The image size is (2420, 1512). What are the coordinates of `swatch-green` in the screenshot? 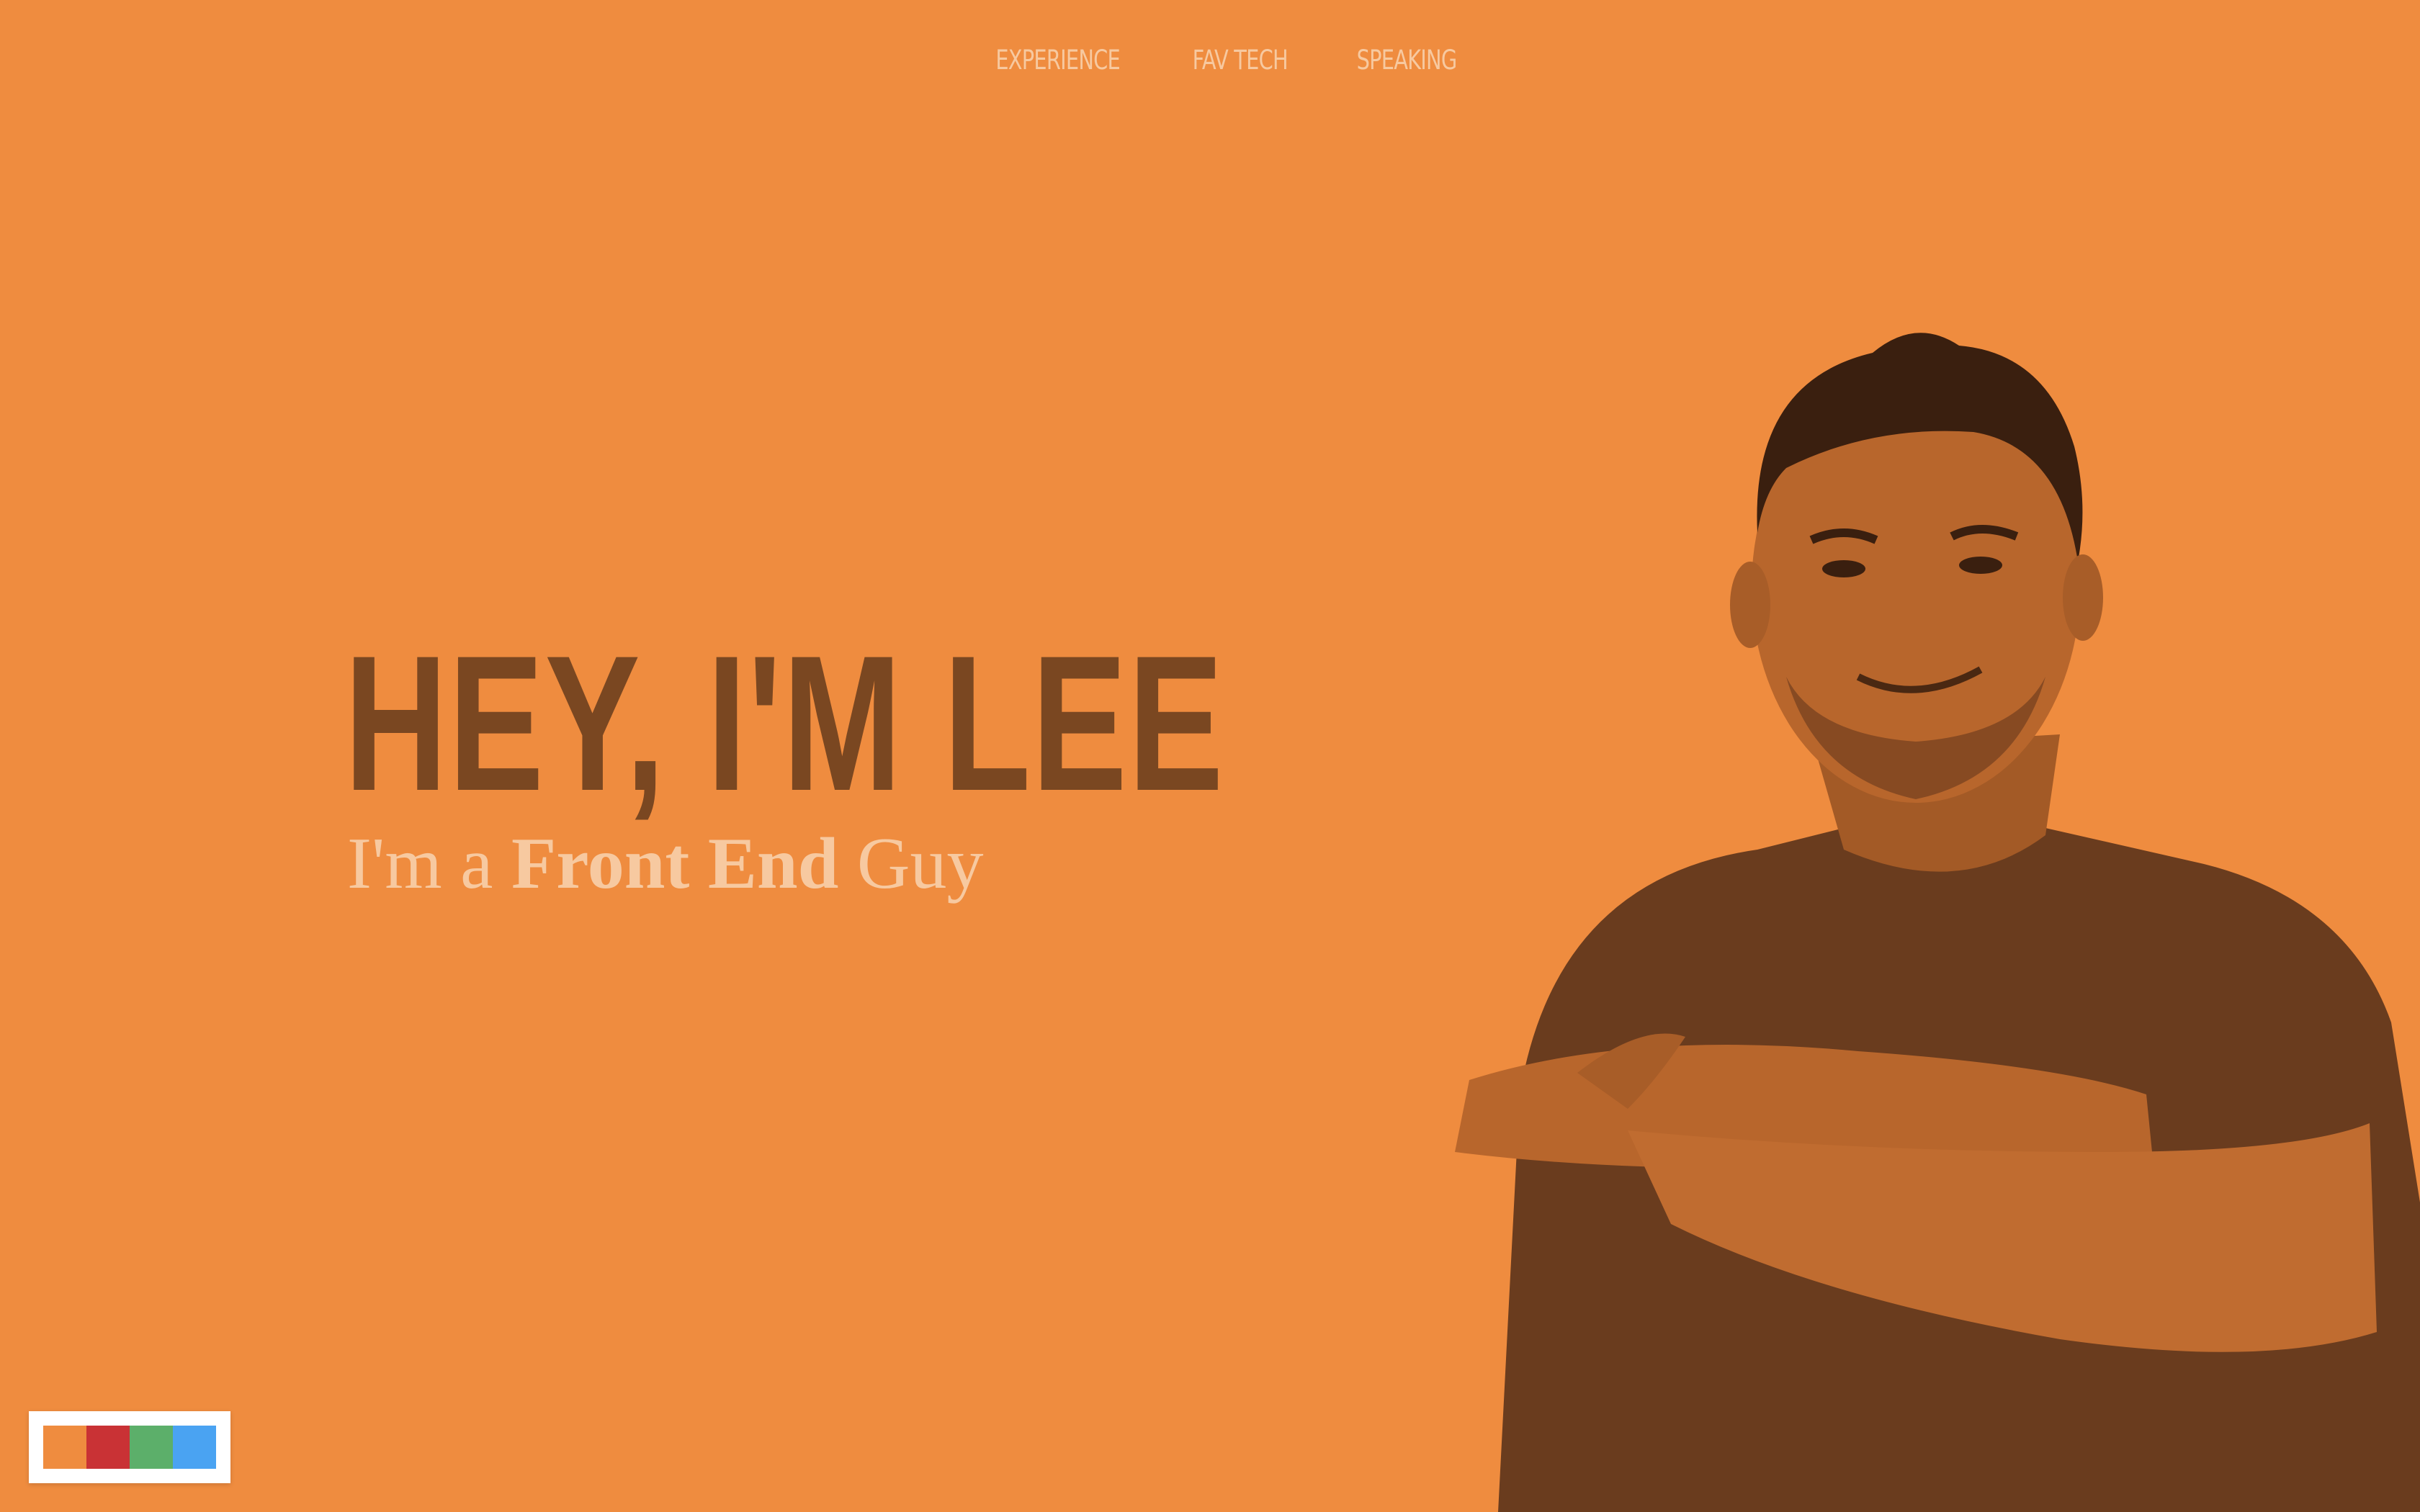 It's located at (151, 1447).